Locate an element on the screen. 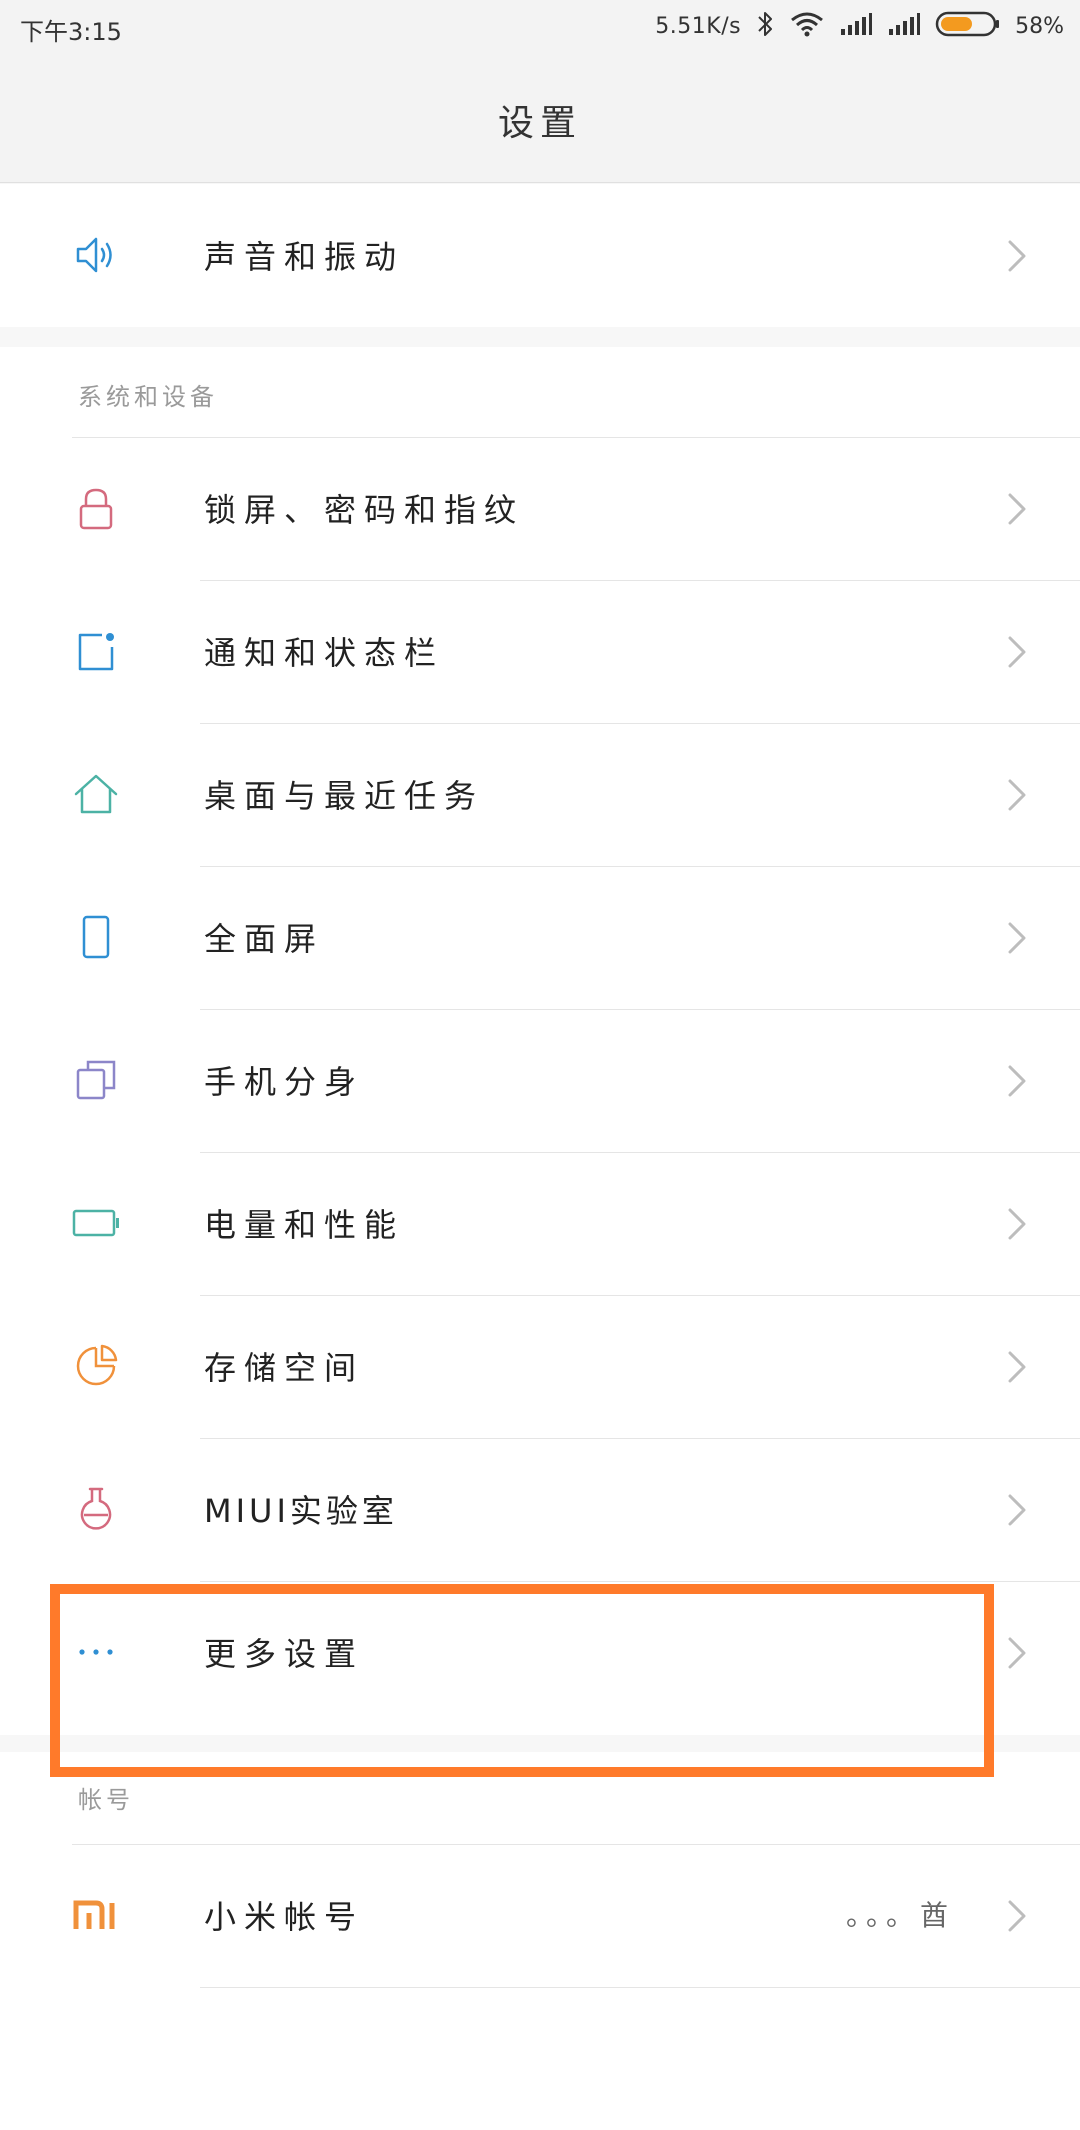  header: 设置 is located at coordinates (540, 117).